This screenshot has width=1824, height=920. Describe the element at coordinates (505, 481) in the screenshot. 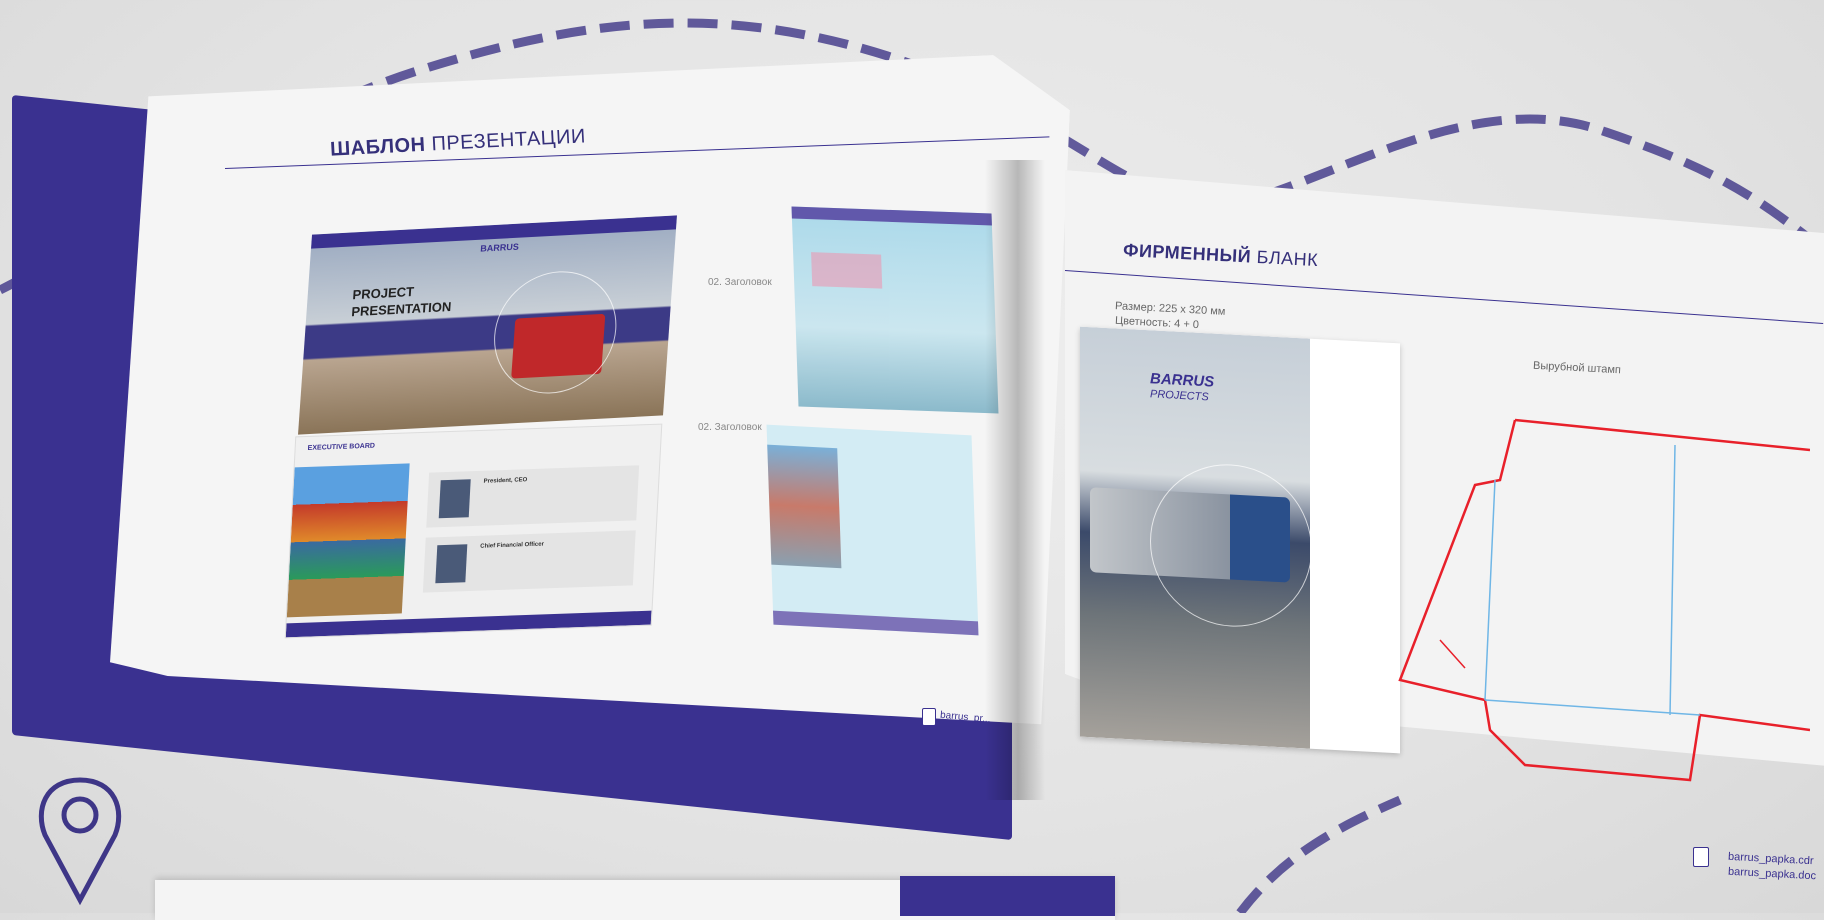

I see `person-1-title: President, CEO` at that location.